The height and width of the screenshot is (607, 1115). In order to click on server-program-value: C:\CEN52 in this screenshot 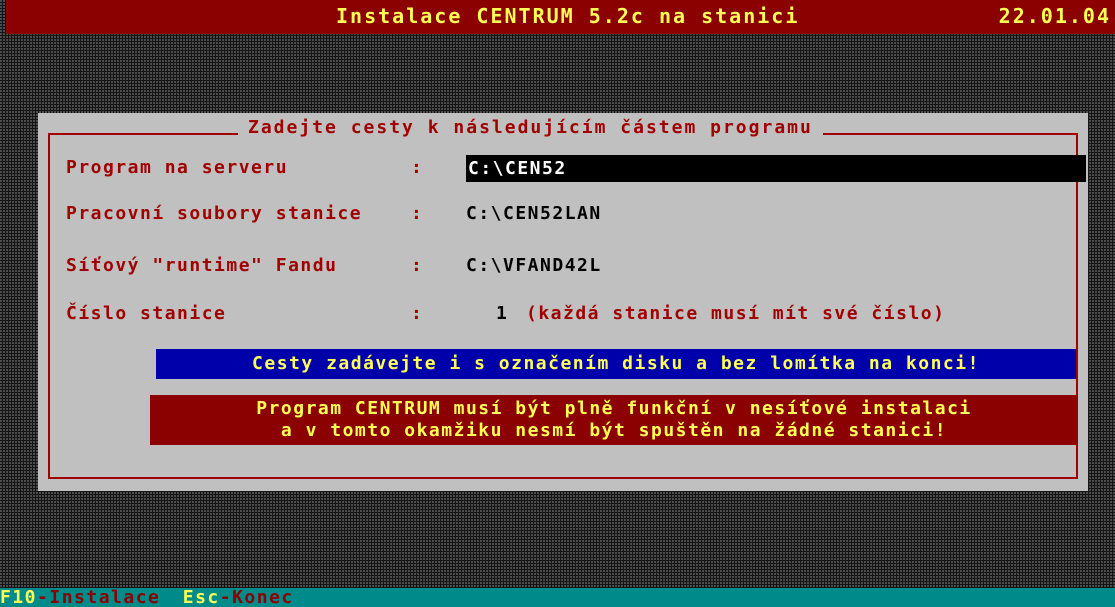, I will do `click(517, 168)`.